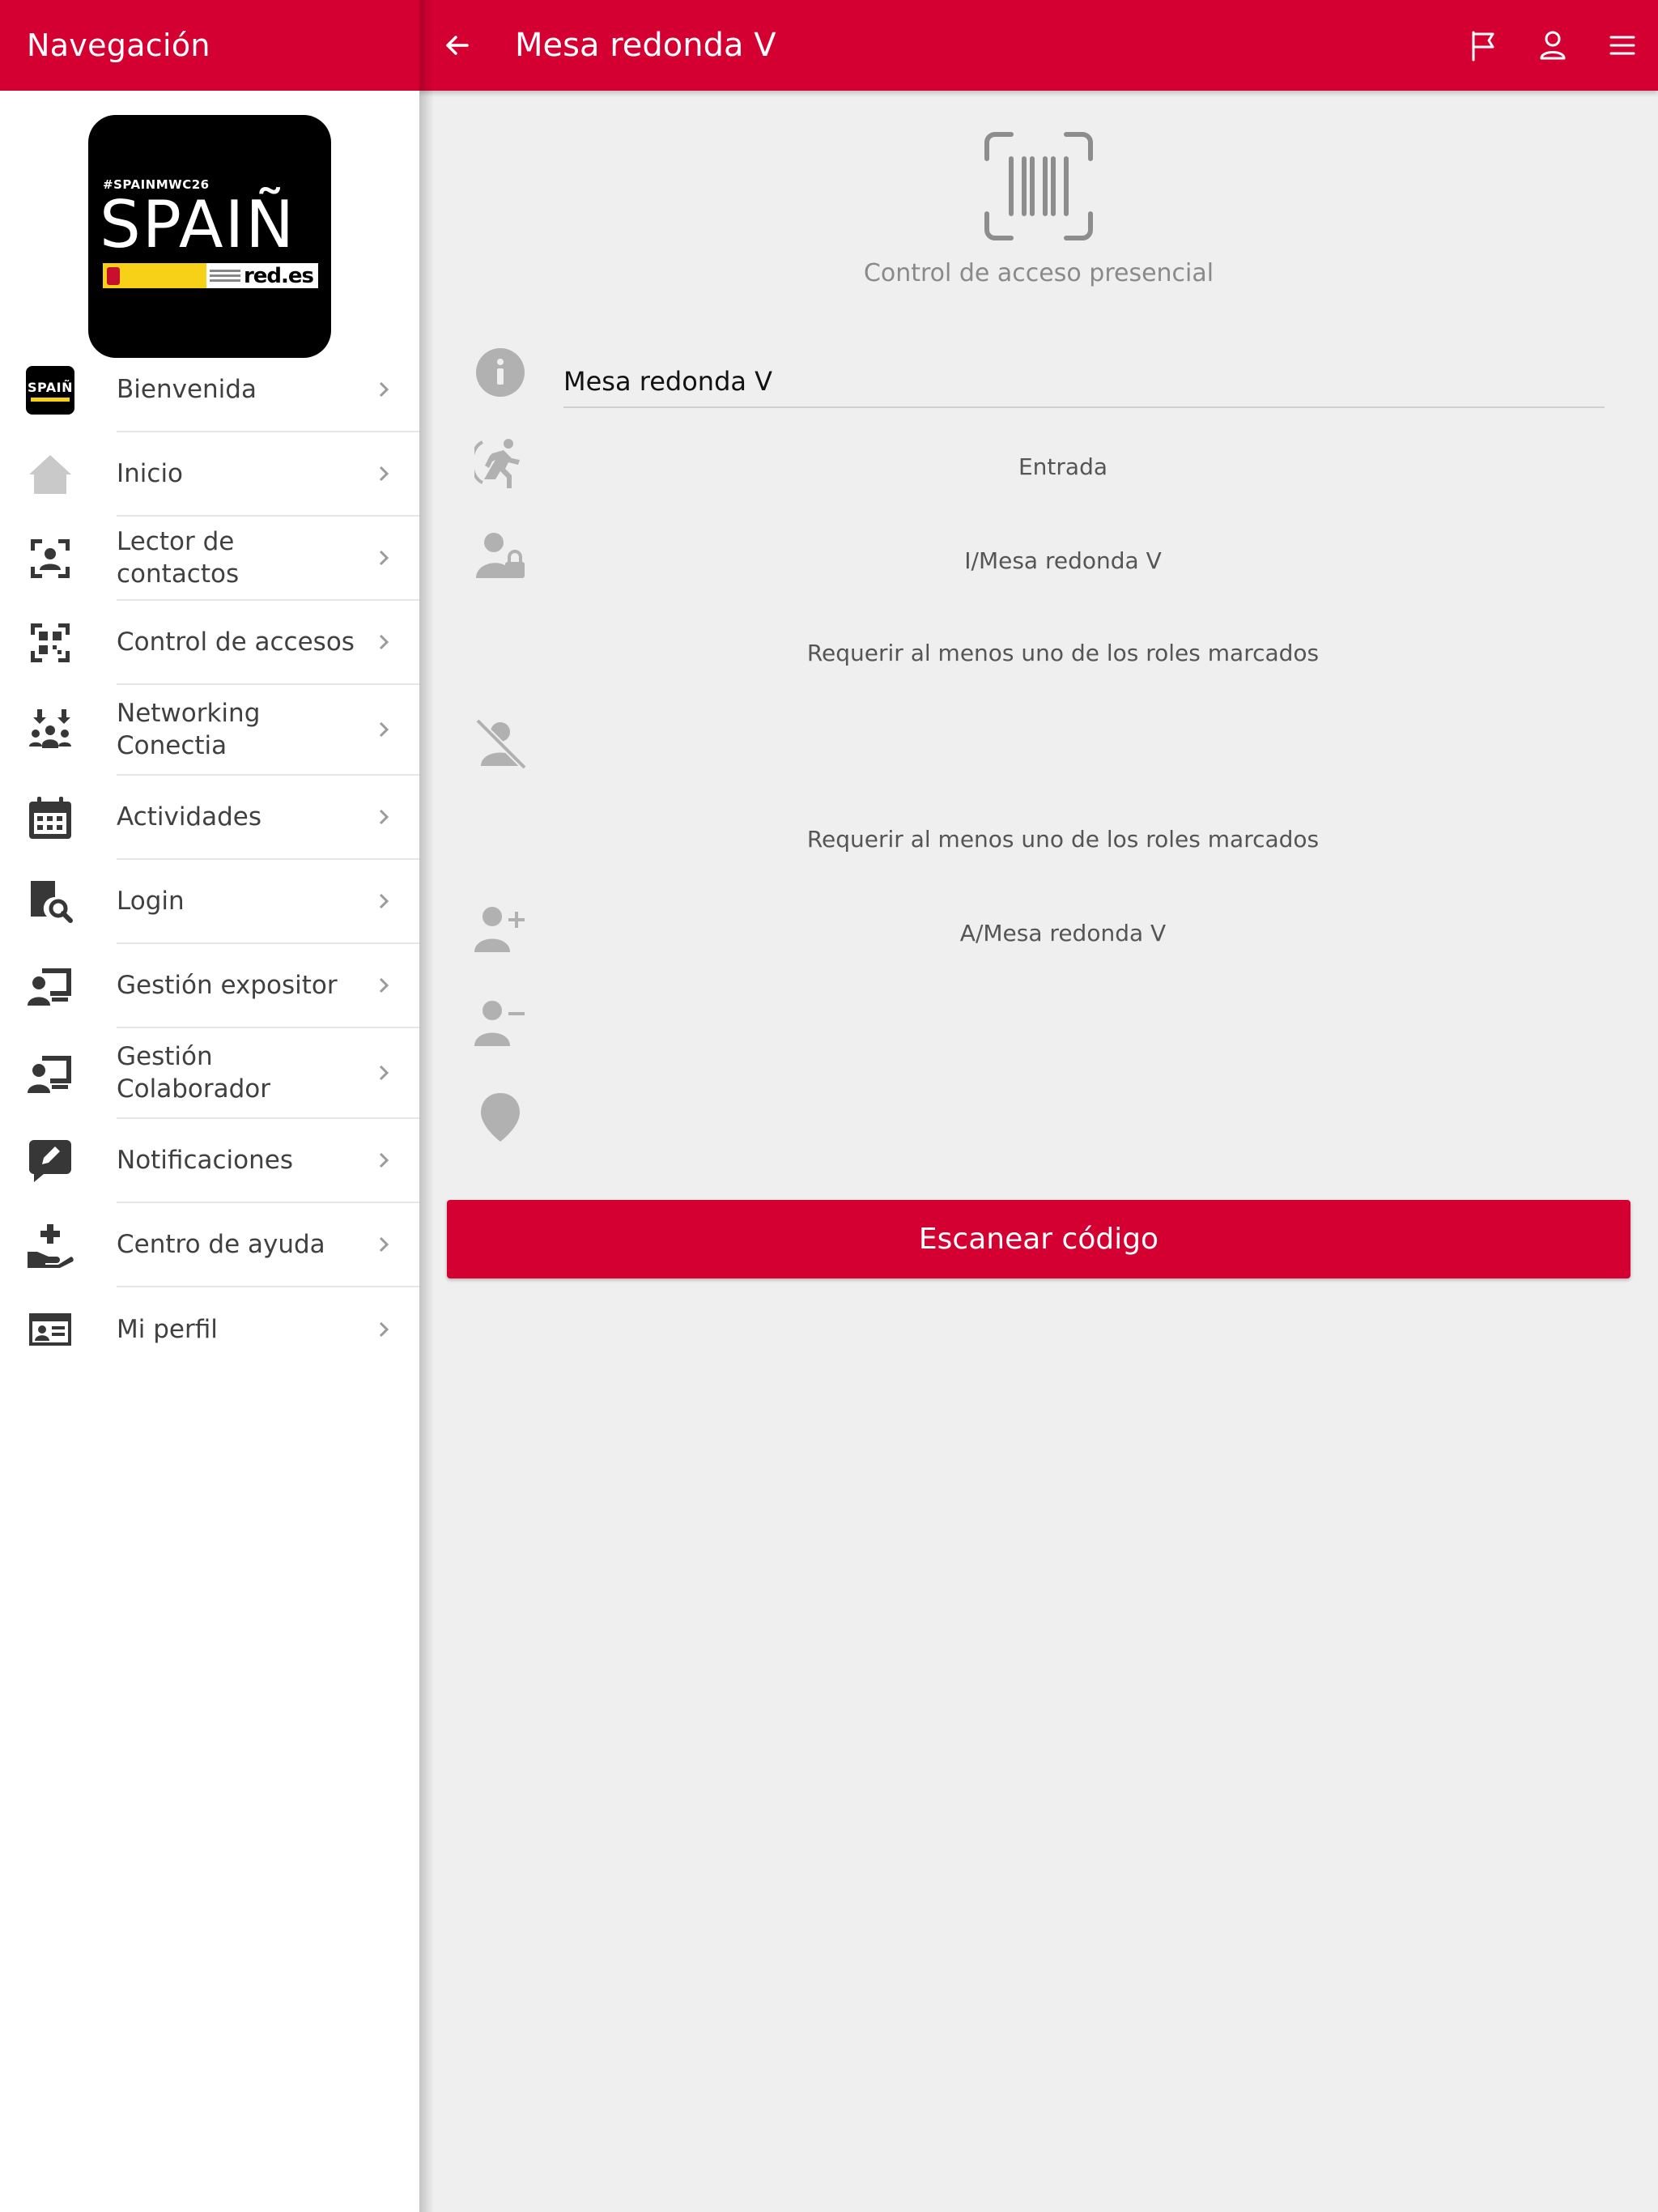 The width and height of the screenshot is (1658, 2212). I want to click on info-icon-wrap, so click(500, 372).